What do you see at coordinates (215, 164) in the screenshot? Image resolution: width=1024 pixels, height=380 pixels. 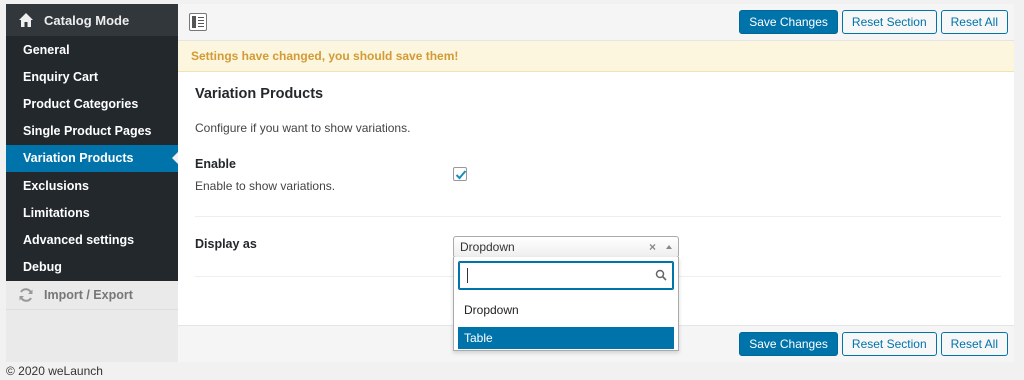 I see `enable-label: Enable` at bounding box center [215, 164].